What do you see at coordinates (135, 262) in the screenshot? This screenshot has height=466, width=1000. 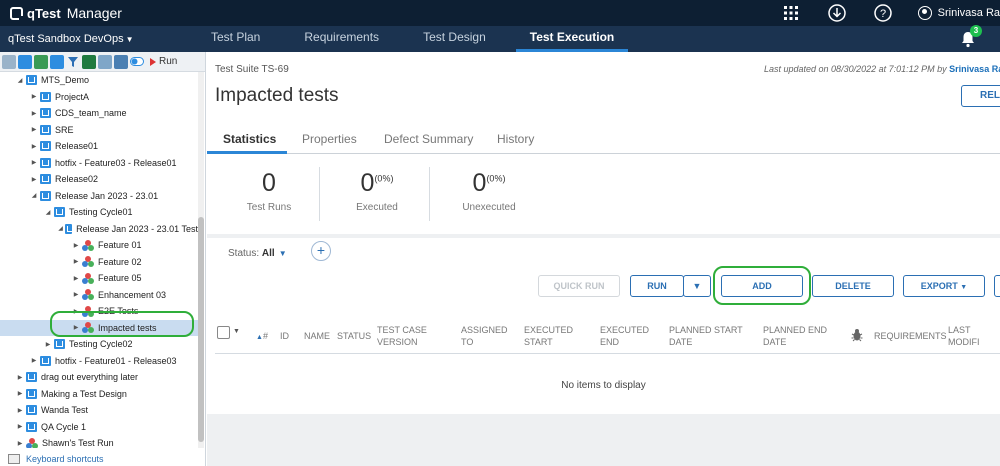 I see `tree-item: ▶ Feature 02` at bounding box center [135, 262].